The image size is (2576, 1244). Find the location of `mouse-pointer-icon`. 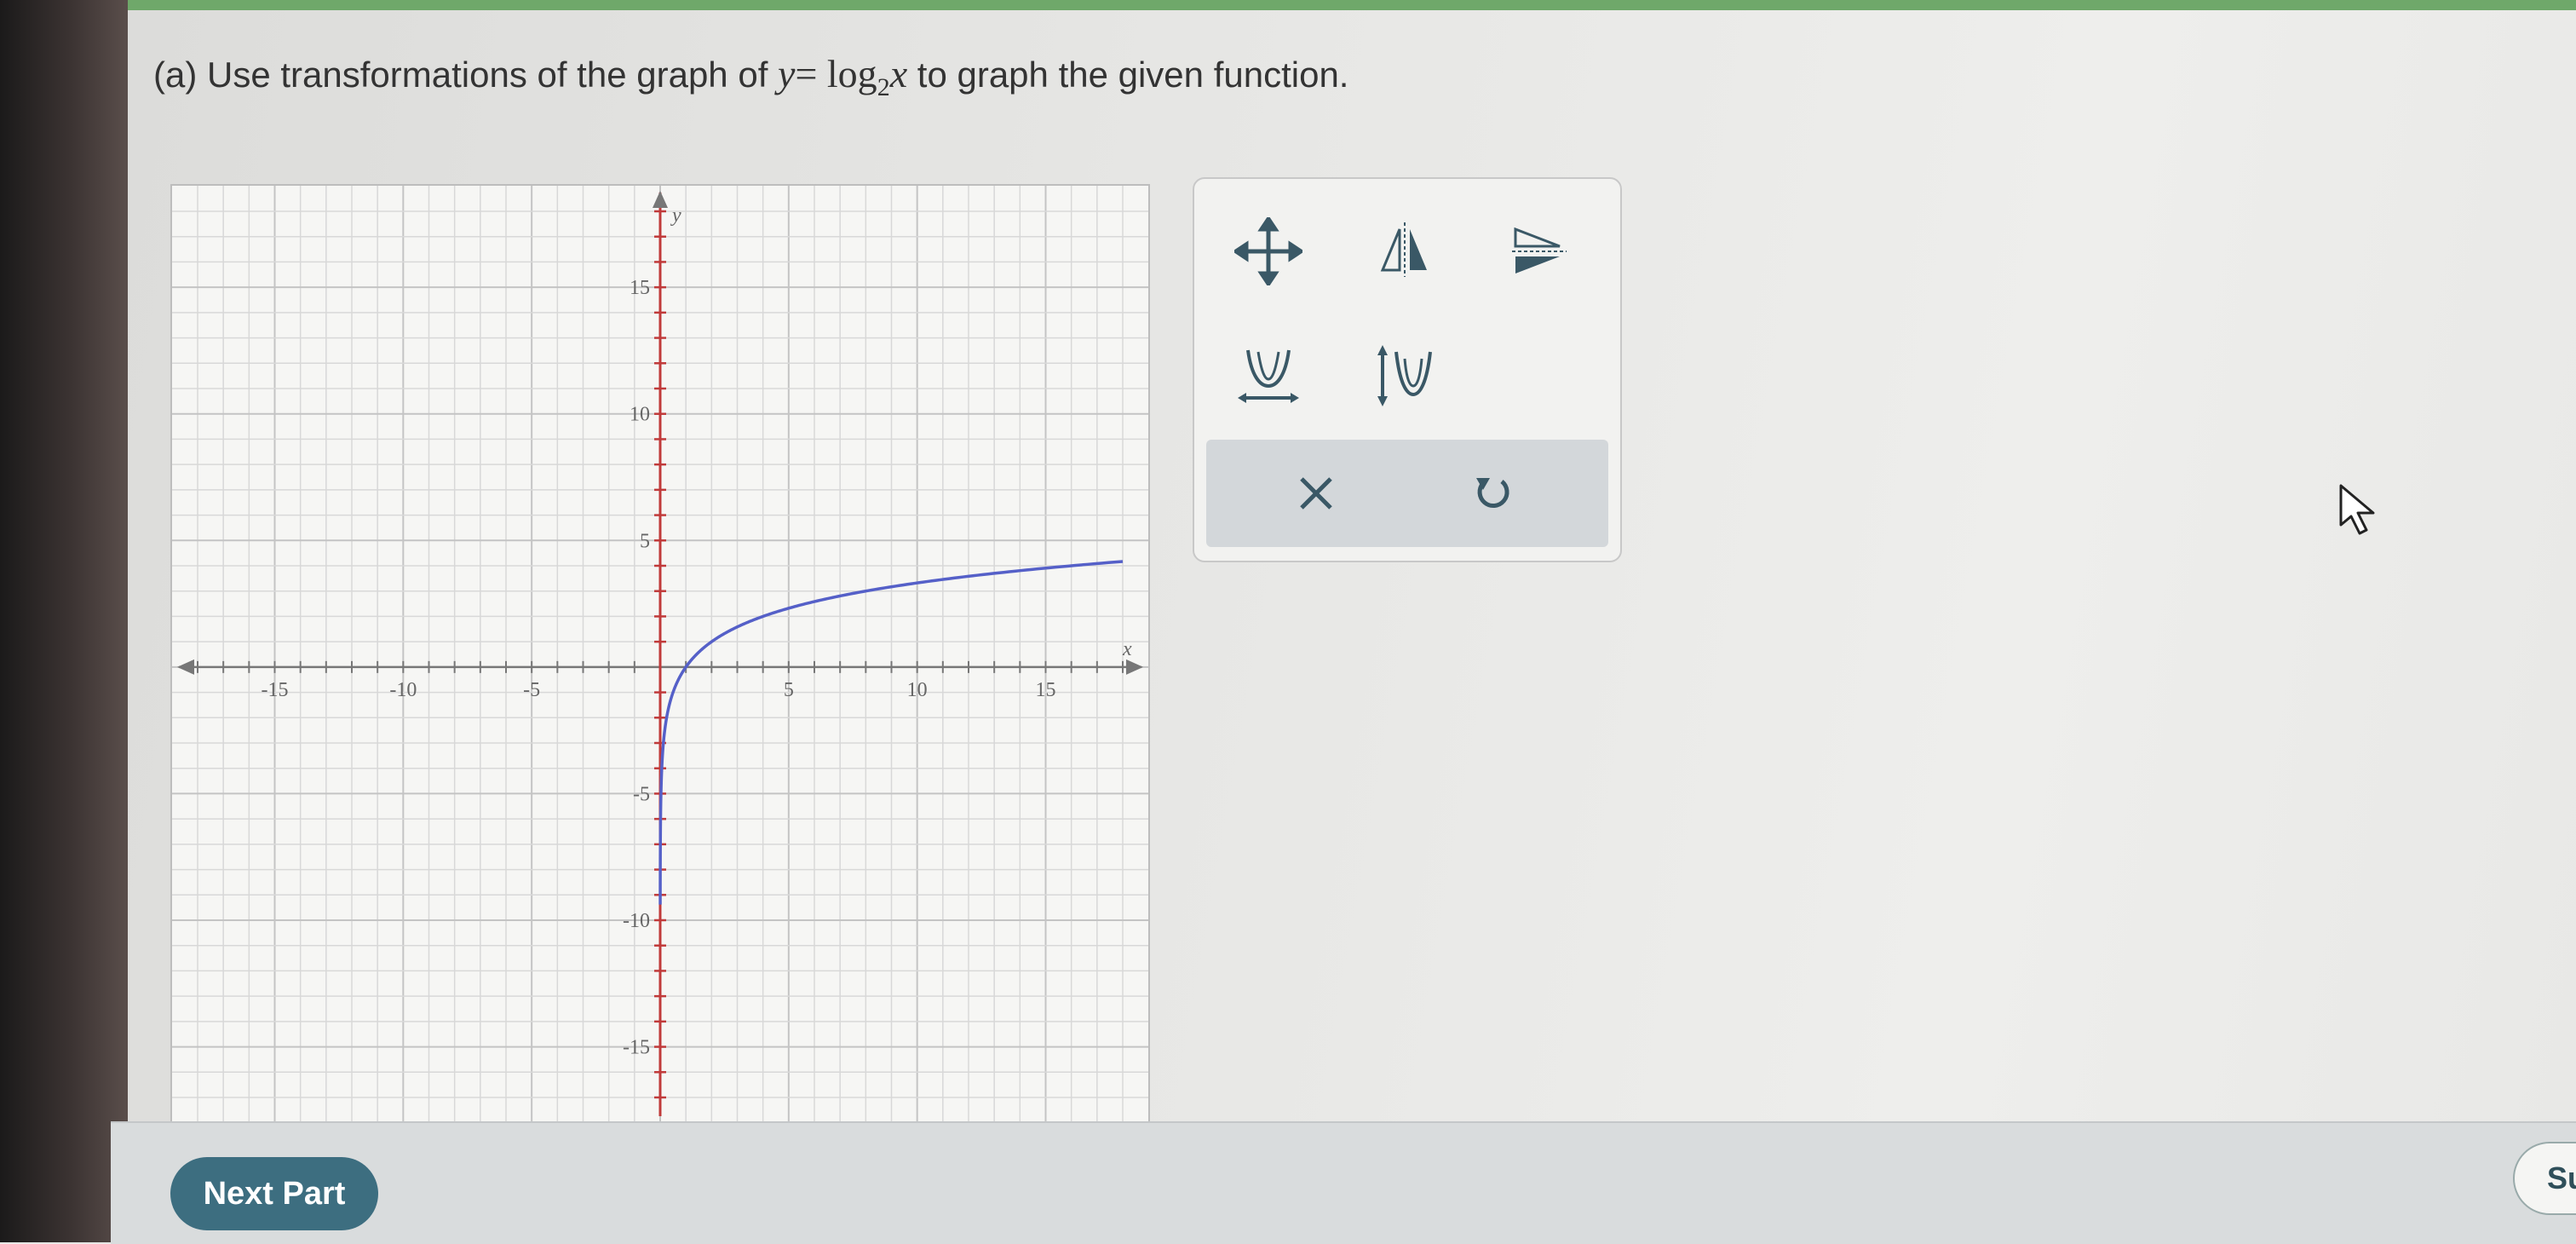

mouse-pointer-icon is located at coordinates (2357, 510).